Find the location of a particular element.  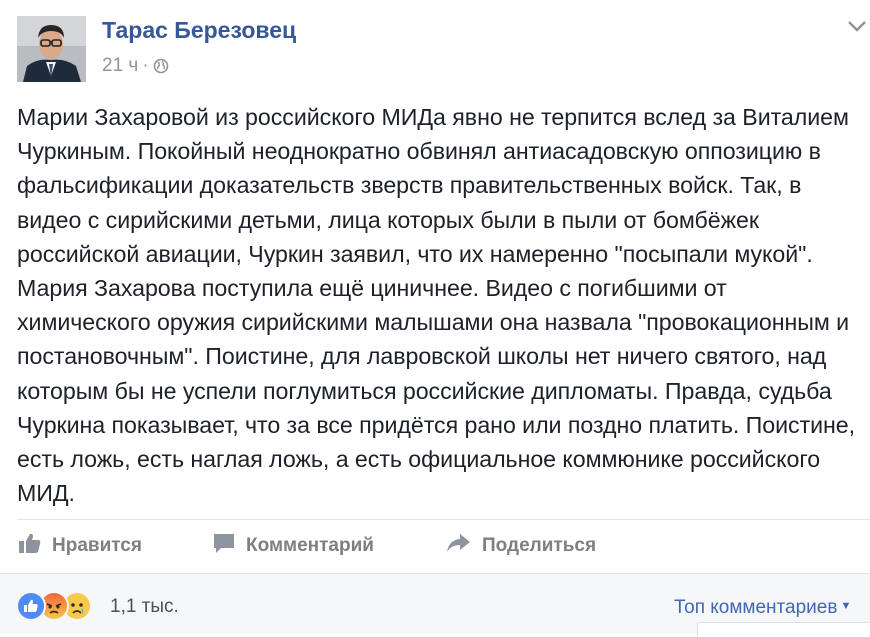

share-button: Поделиться is located at coordinates (521, 546).